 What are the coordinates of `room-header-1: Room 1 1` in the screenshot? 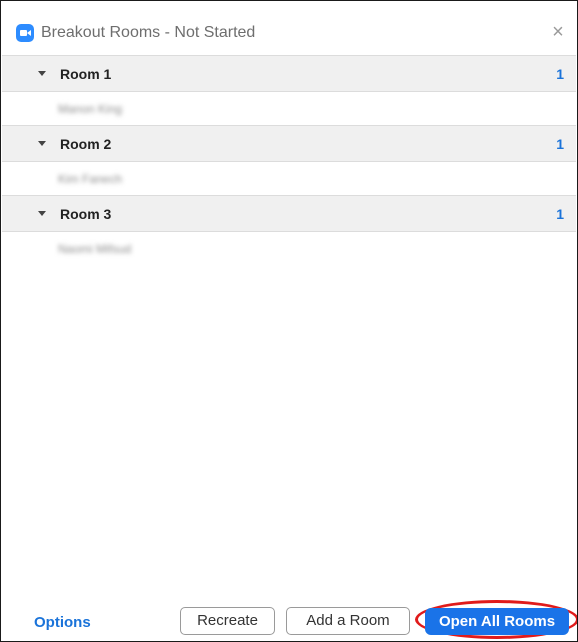 It's located at (289, 73).